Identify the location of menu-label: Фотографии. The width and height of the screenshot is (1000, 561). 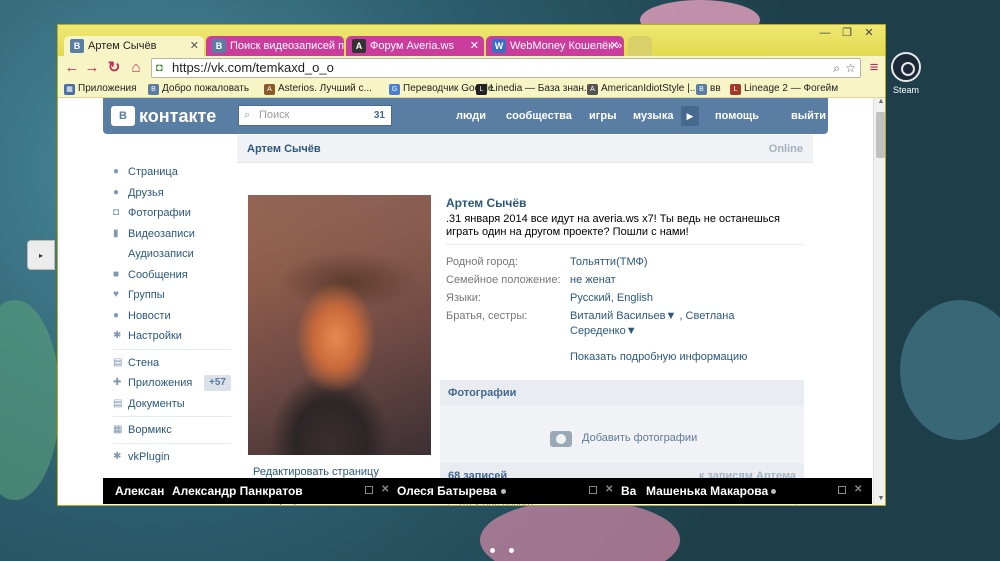
(159, 213).